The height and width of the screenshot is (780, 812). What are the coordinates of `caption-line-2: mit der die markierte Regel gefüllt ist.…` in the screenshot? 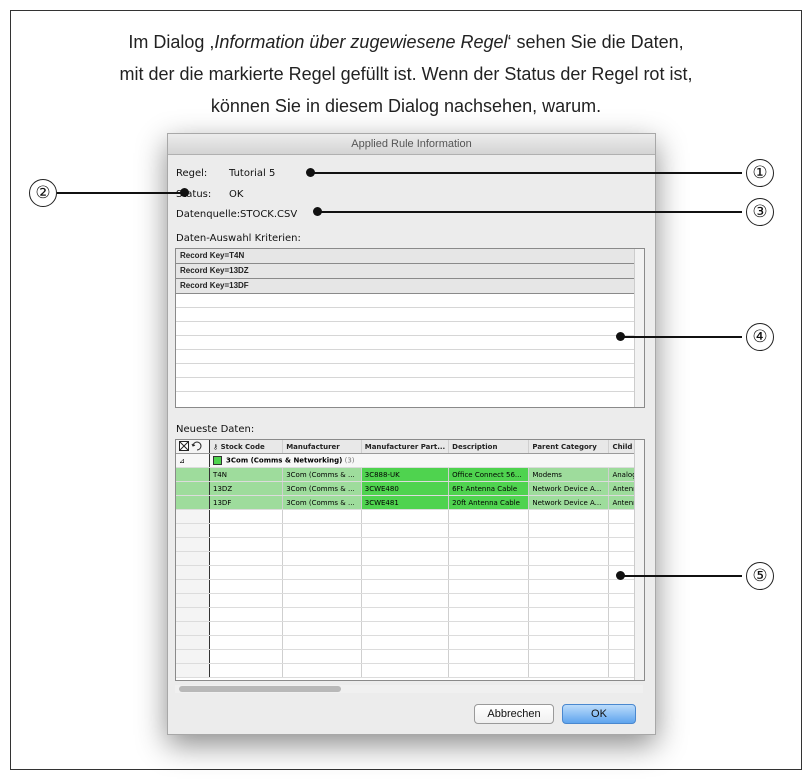 It's located at (406, 74).